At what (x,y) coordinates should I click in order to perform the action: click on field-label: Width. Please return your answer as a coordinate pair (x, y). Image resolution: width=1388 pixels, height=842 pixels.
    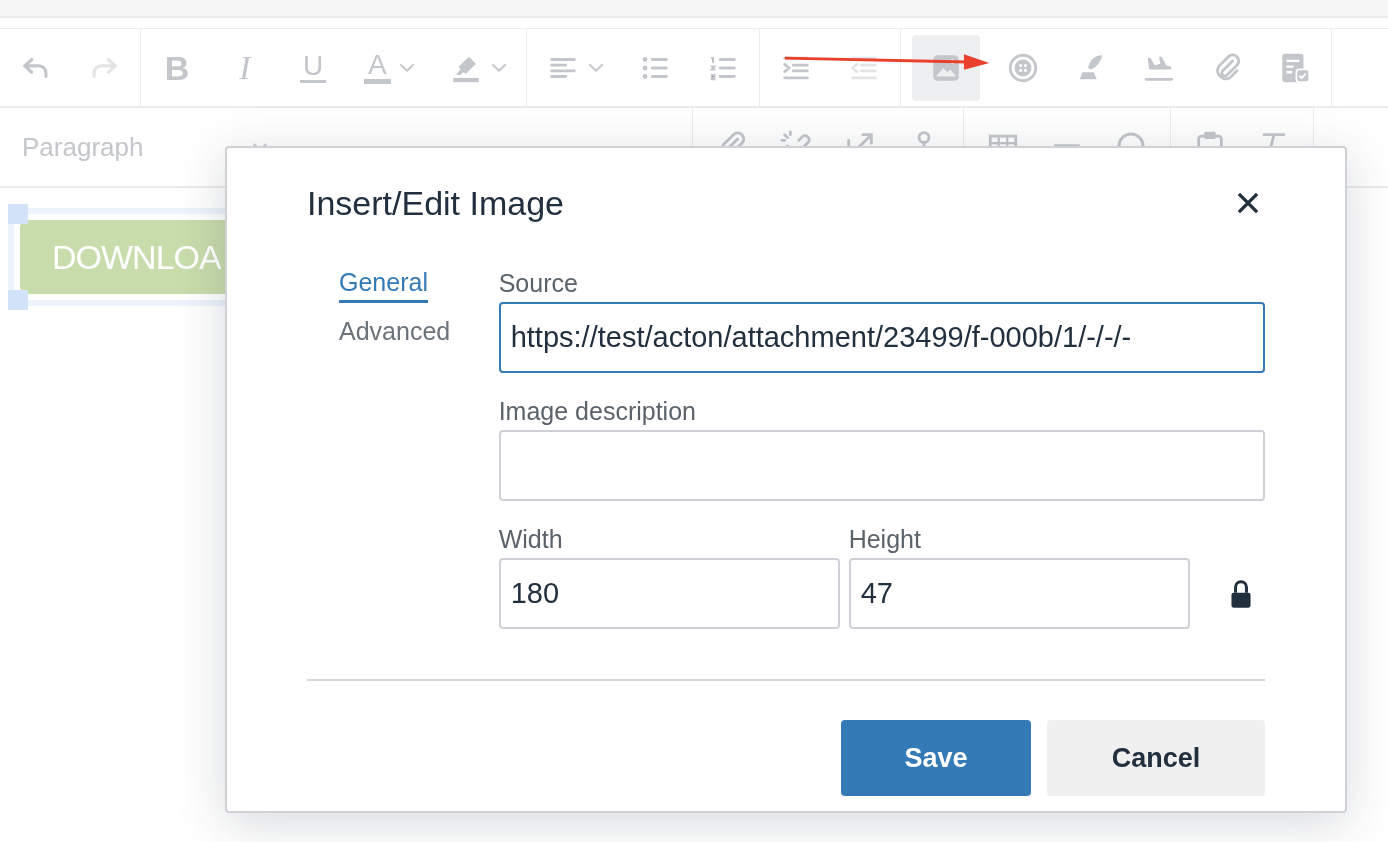
    Looking at the image, I should click on (531, 539).